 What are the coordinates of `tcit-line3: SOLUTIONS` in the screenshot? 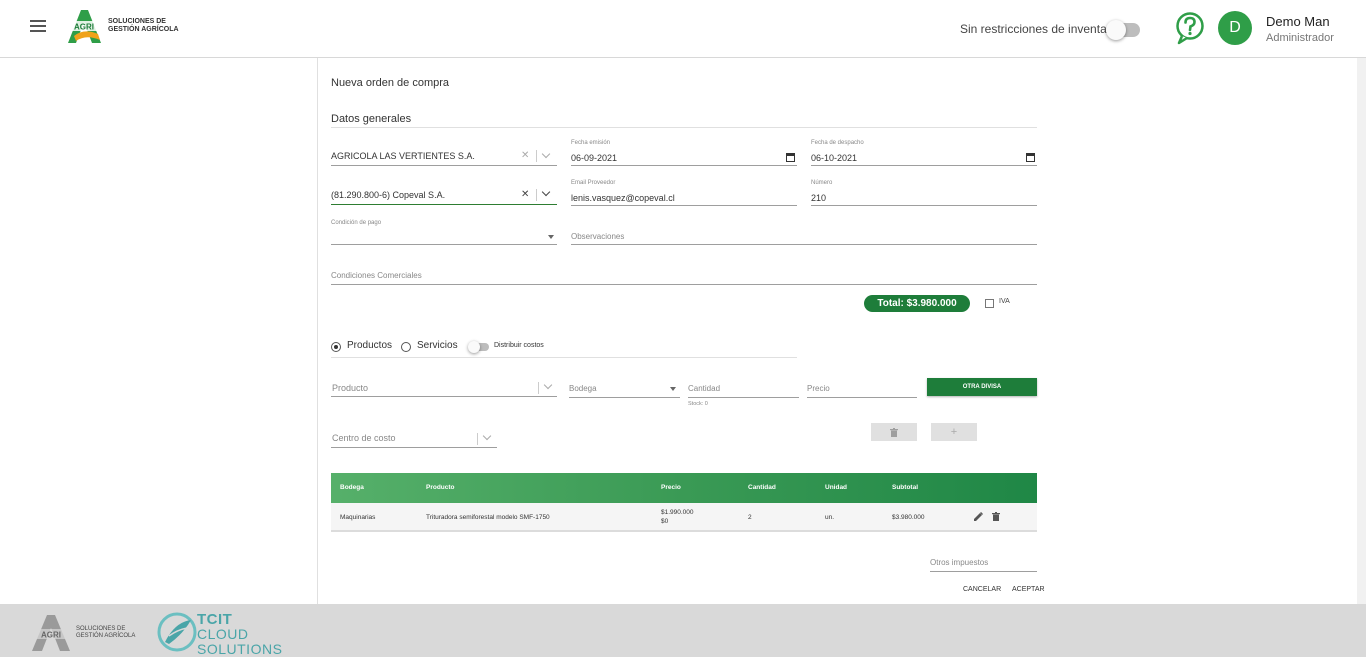 It's located at (240, 649).